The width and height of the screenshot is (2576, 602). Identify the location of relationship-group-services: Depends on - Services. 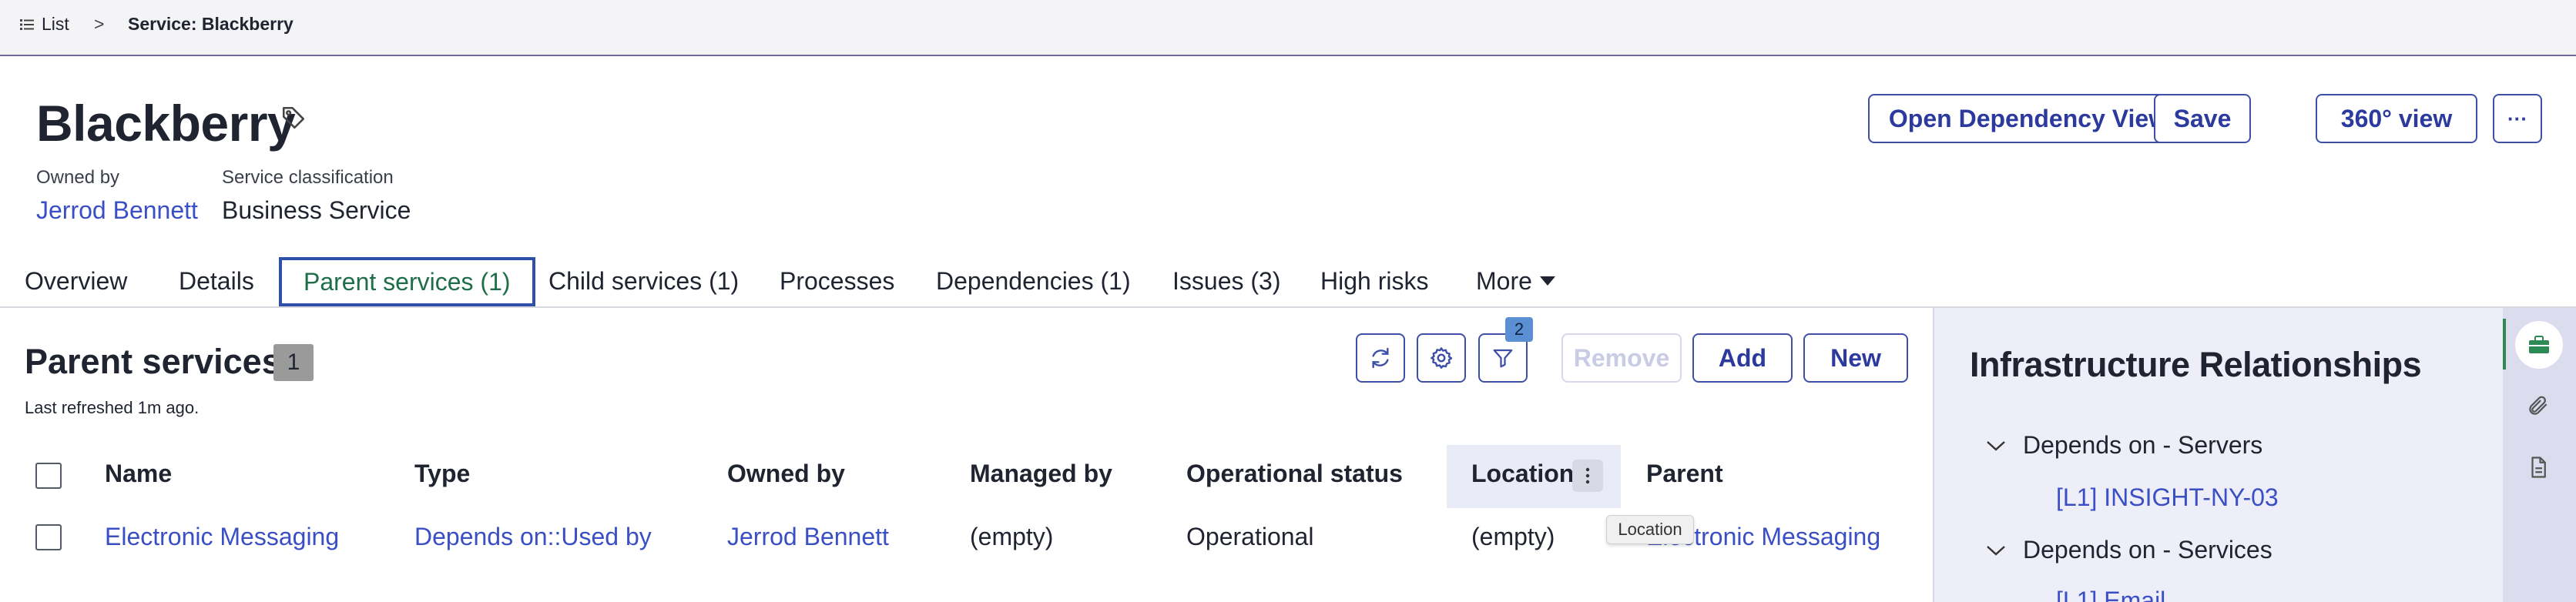
(2129, 550).